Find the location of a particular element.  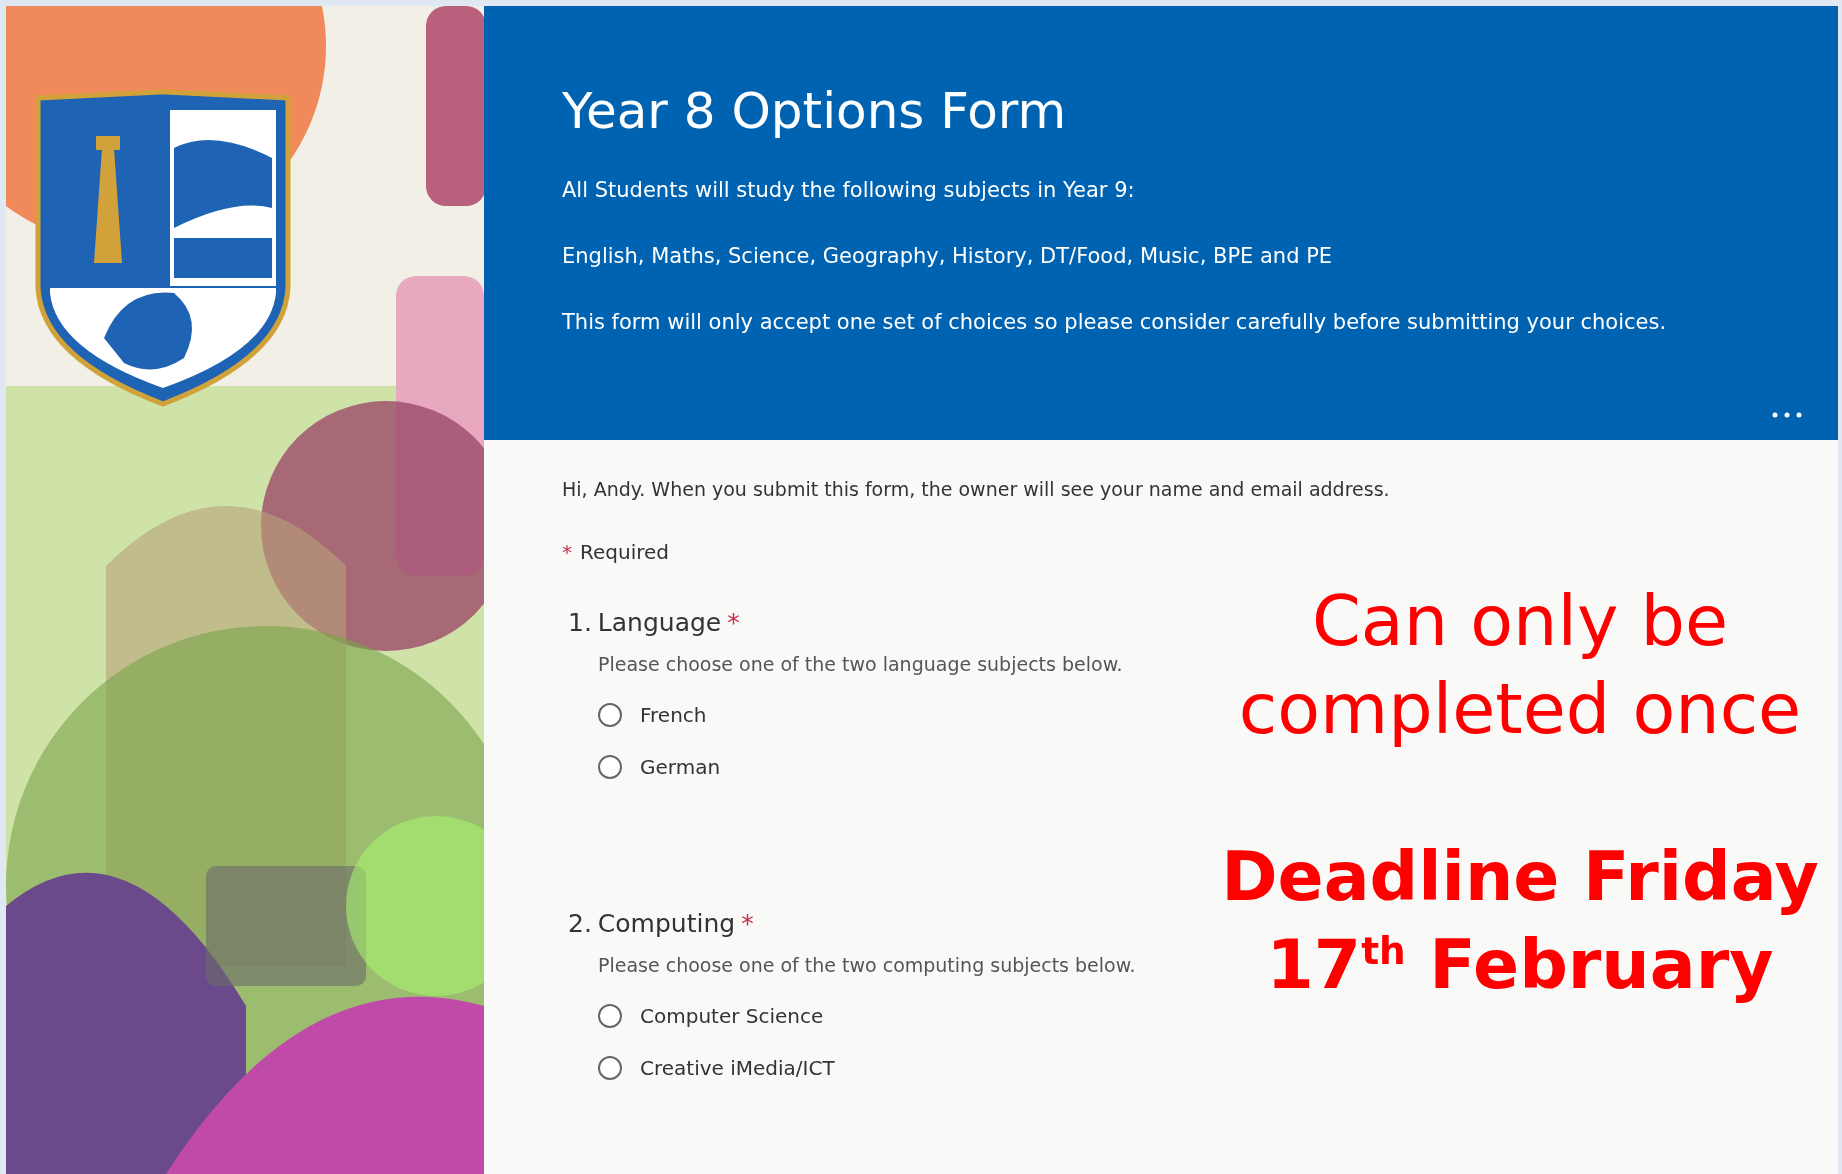

question-title: Computing is located at coordinates (666, 923).